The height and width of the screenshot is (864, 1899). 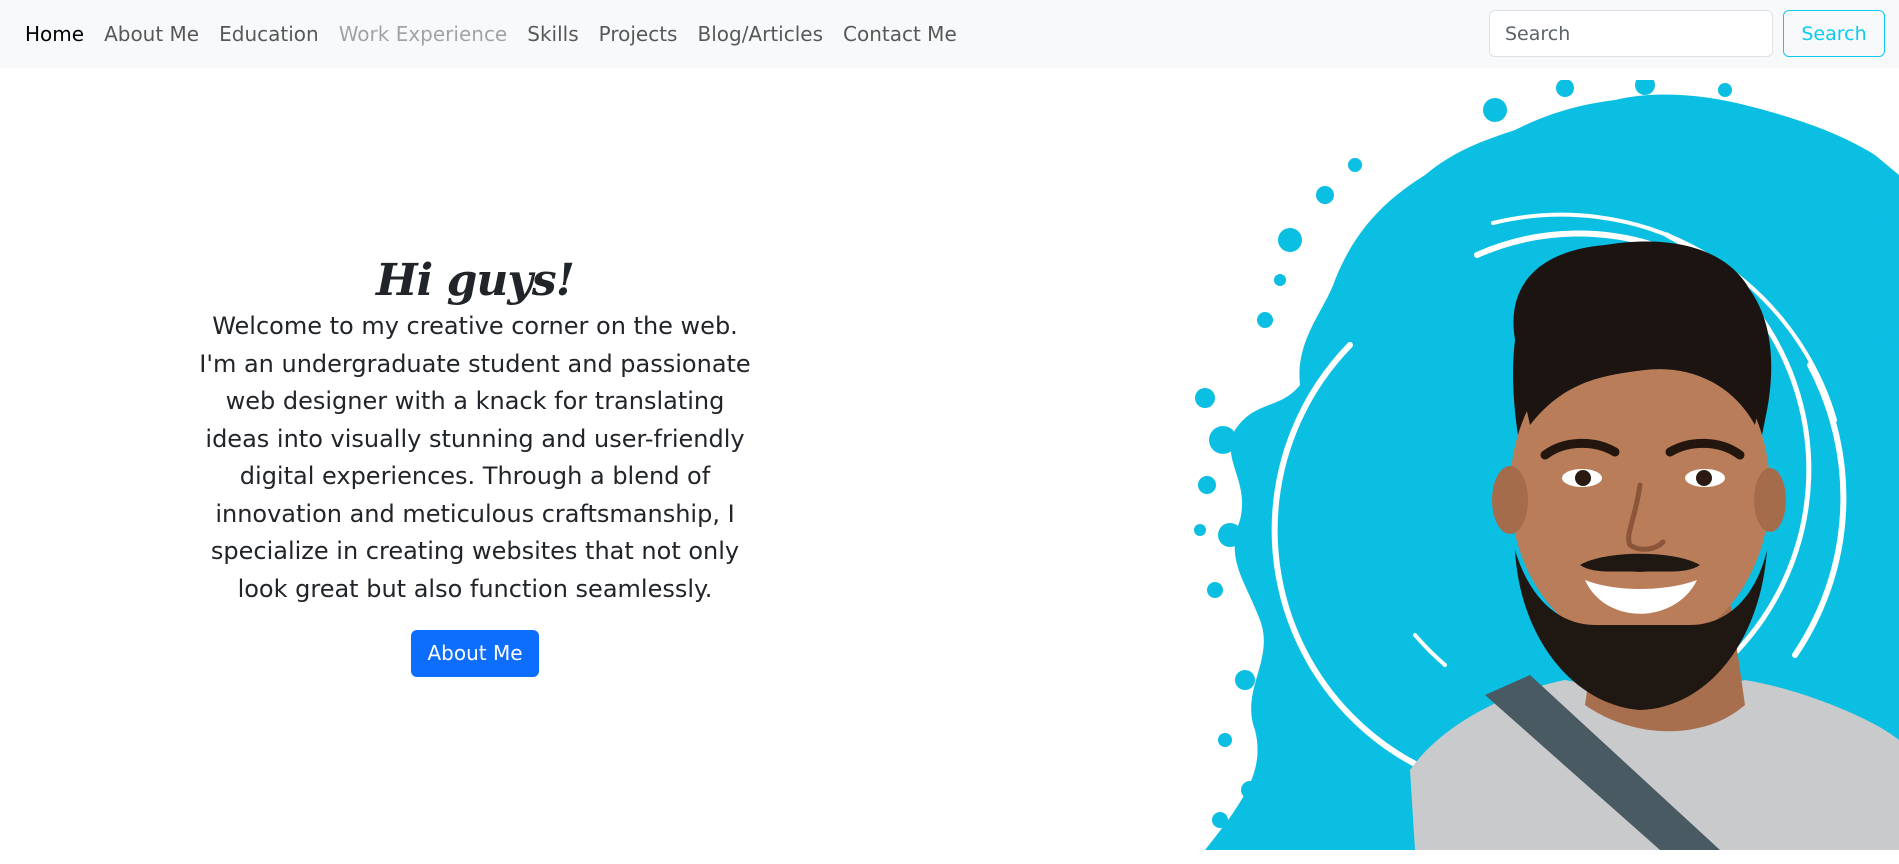 I want to click on search-button: Search, so click(x=1834, y=33).